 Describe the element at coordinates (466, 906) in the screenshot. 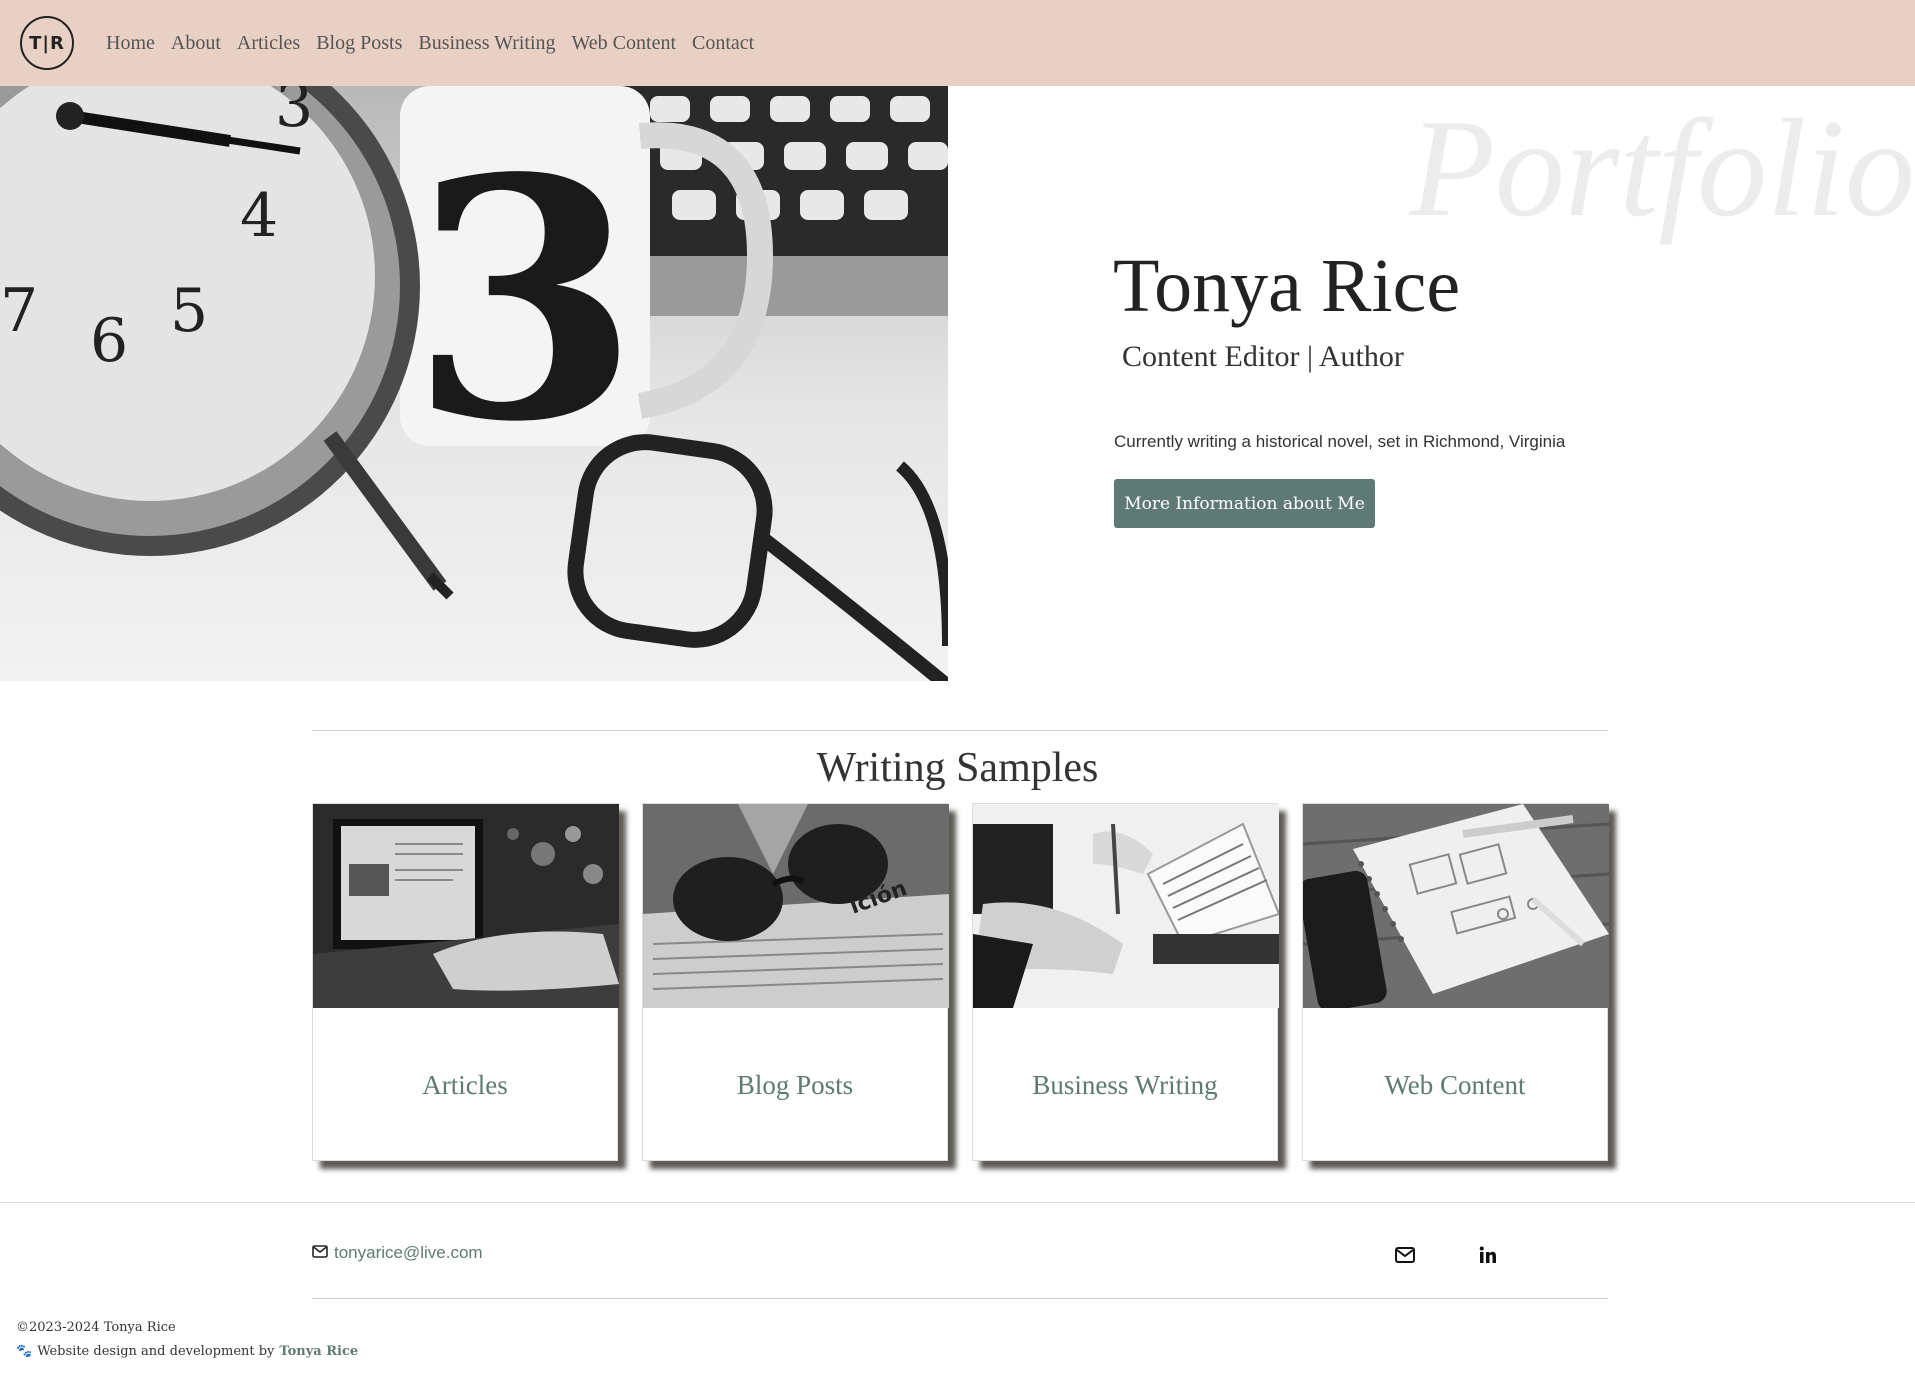

I see `articles-card-image` at that location.